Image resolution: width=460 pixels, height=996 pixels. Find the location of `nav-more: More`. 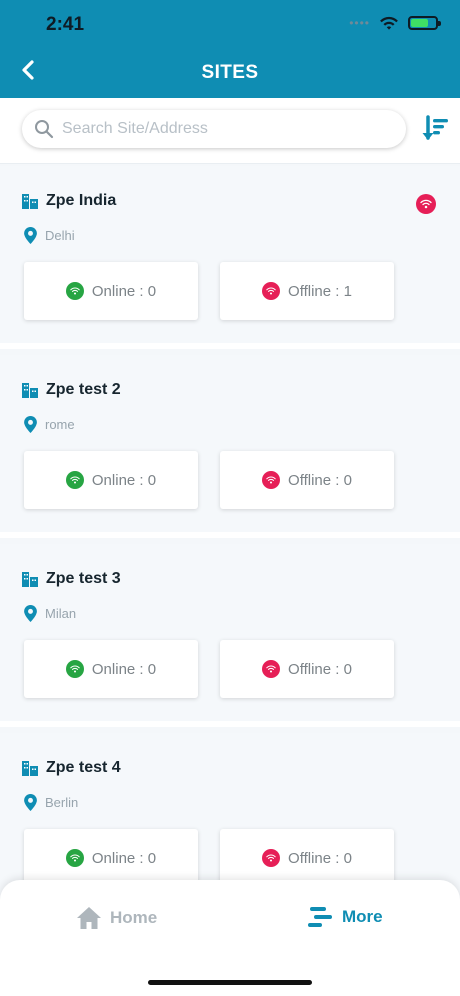

nav-more: More is located at coordinates (345, 917).